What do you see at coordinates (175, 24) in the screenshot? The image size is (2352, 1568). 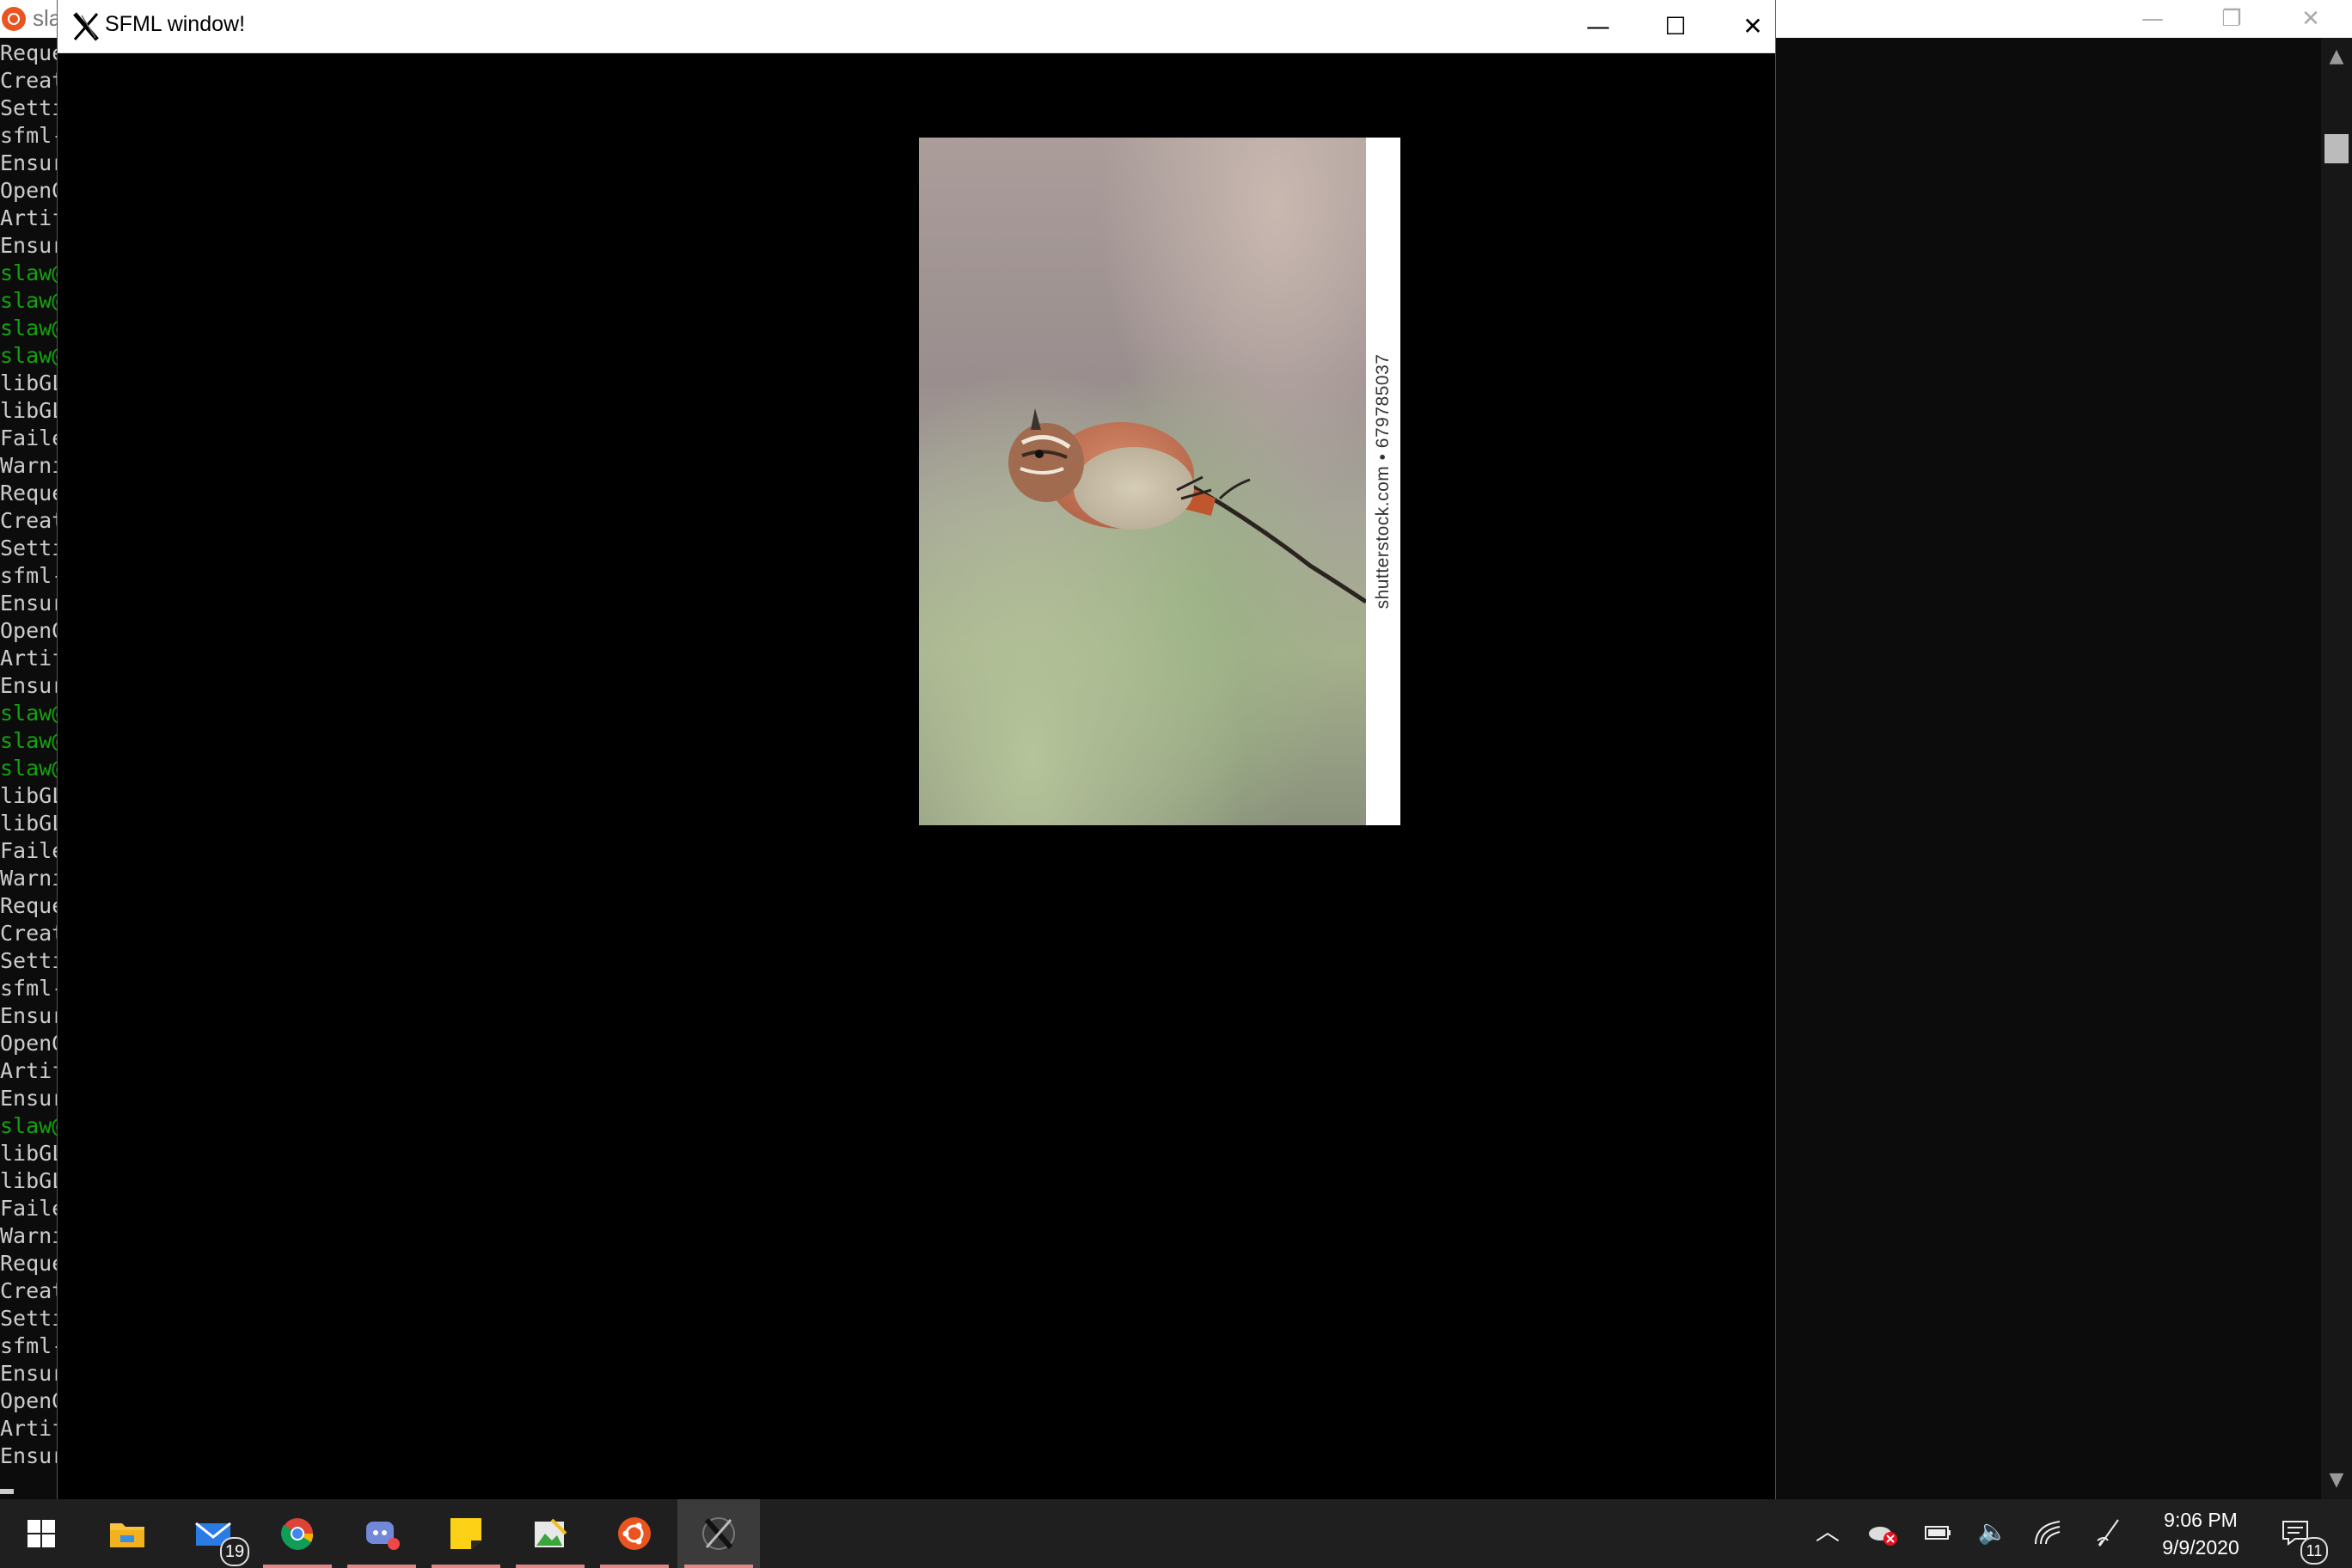 I see `sfml-window-title: SFML window!` at bounding box center [175, 24].